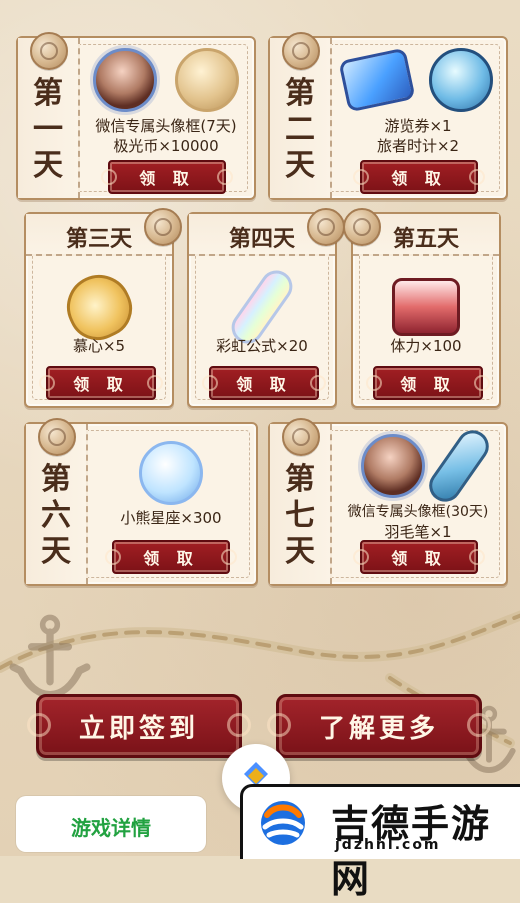 This screenshot has height=903, width=520. I want to click on site-subtitle: jdzhnl.com, so click(388, 845).